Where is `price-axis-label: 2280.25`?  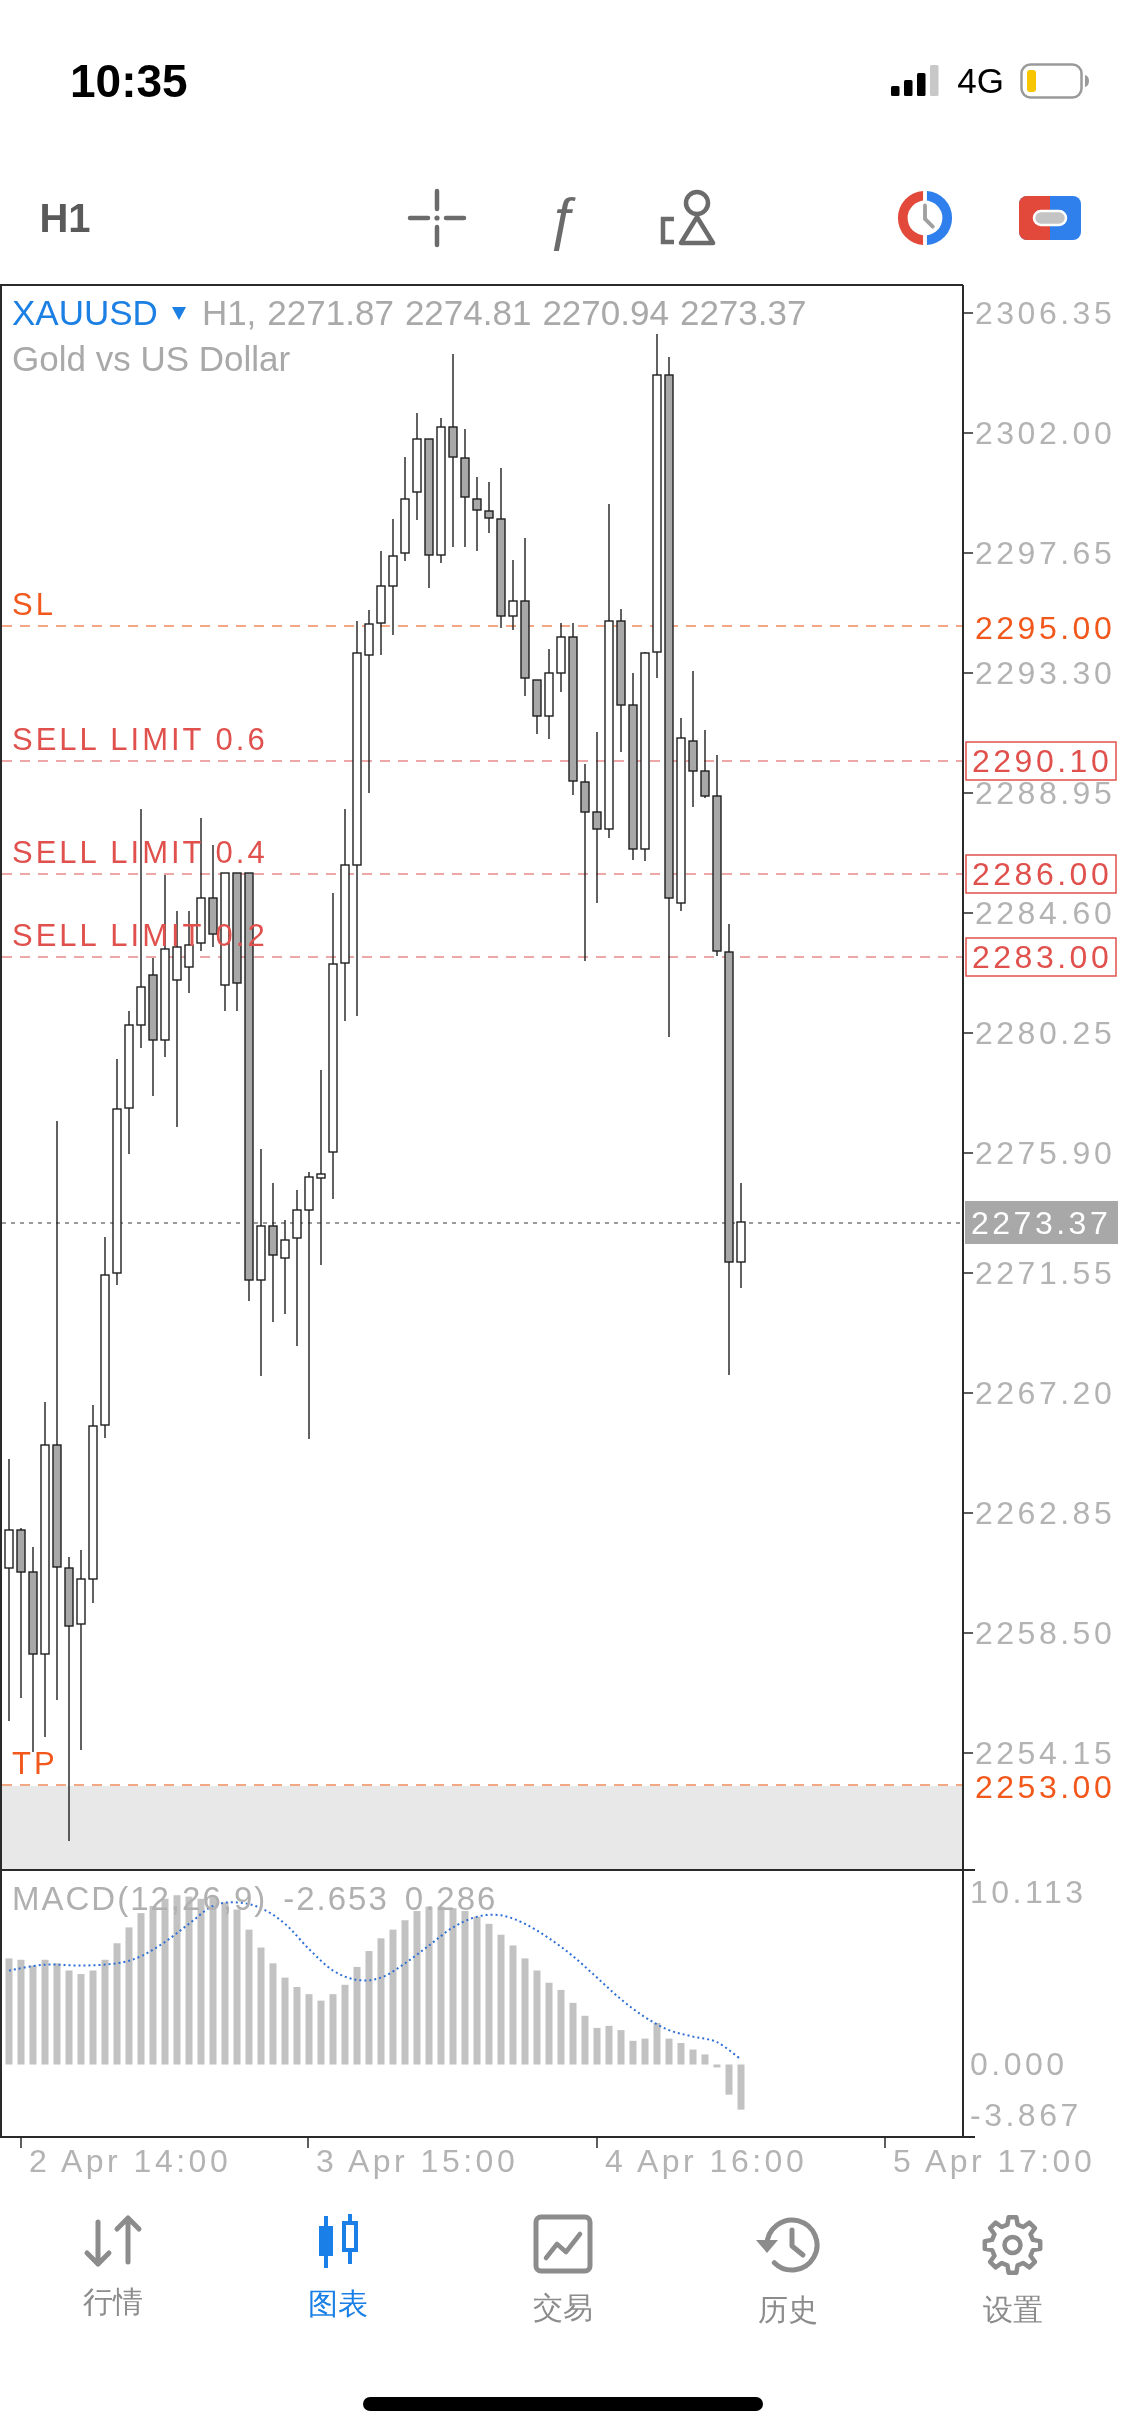 price-axis-label: 2280.25 is located at coordinates (1045, 1033).